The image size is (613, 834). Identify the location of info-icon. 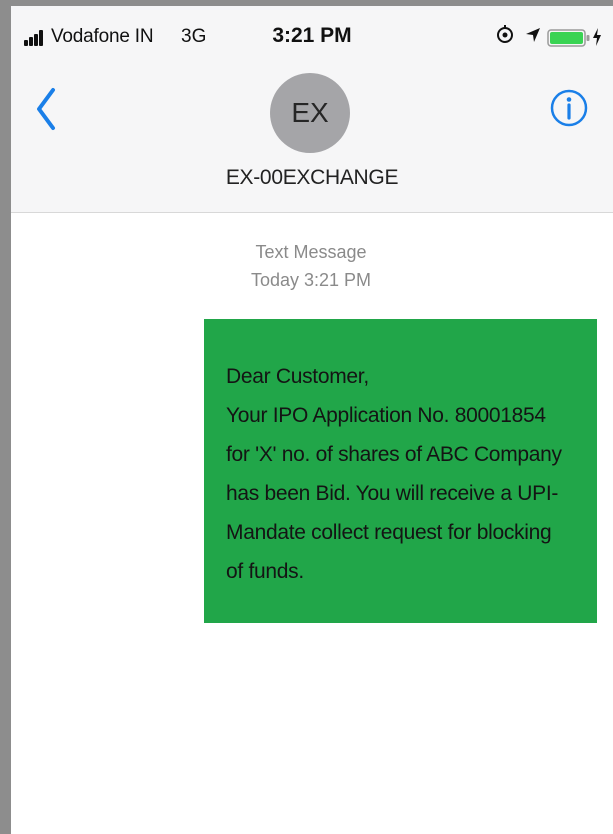
(569, 108).